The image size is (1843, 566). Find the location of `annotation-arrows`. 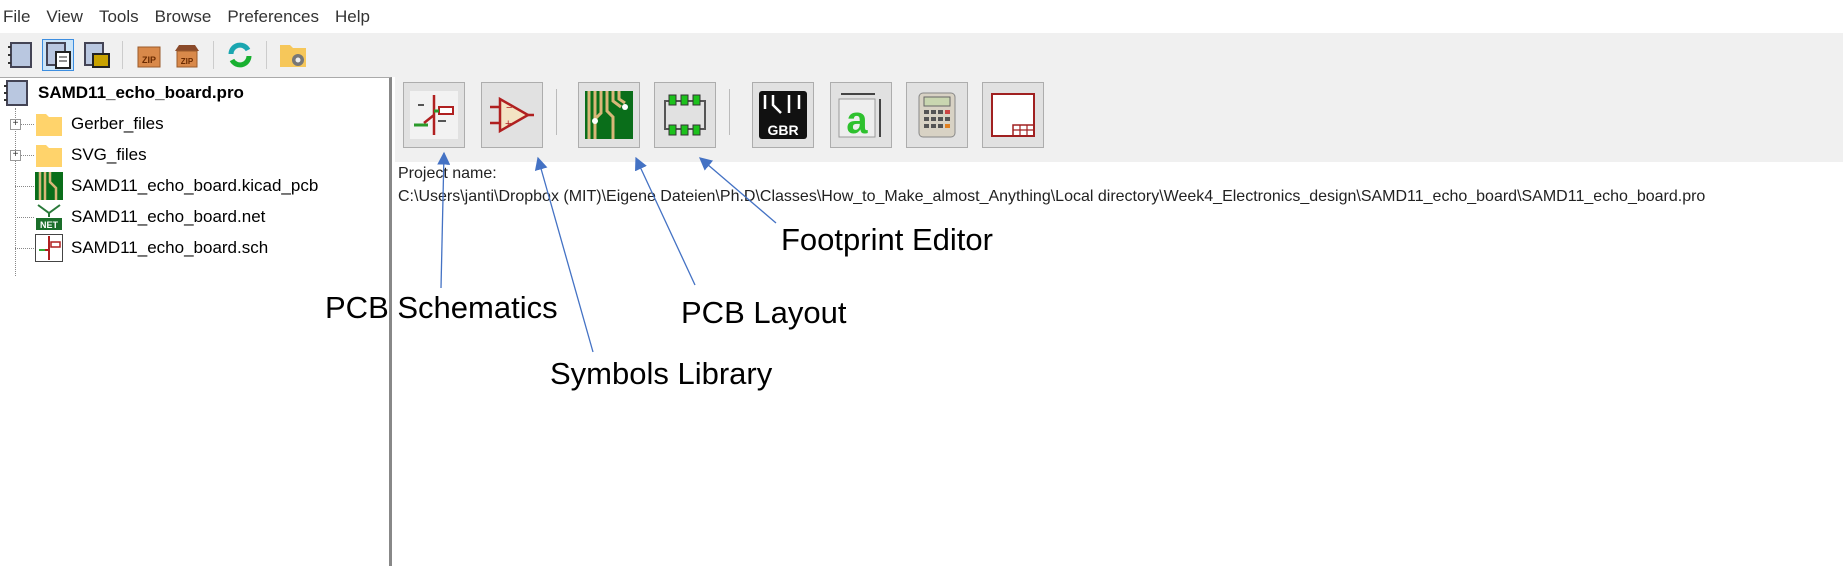

annotation-arrows is located at coordinates (607, 252).